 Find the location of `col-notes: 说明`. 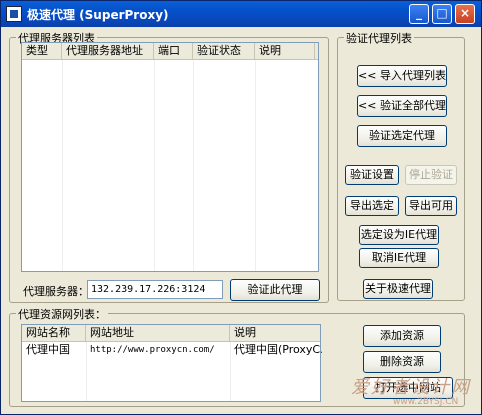

col-notes: 说明 is located at coordinates (285, 51).